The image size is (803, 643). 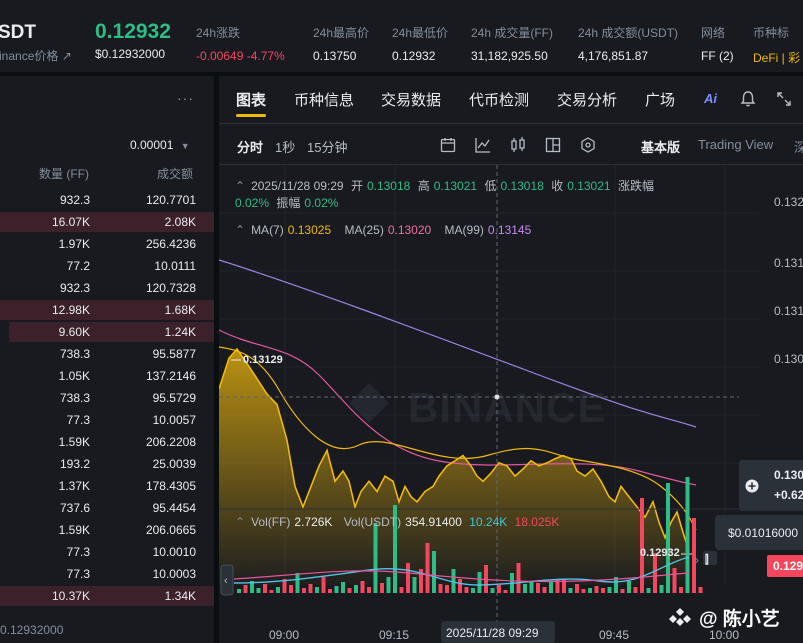 I want to click on crosshair-price-box: 0.130 +0.62, so click(x=771, y=485).